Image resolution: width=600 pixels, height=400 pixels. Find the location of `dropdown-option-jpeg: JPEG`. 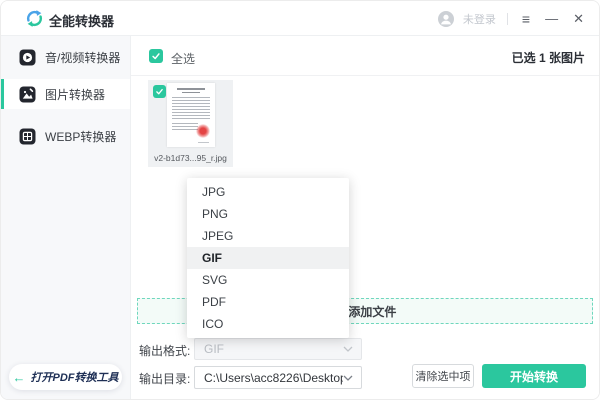

dropdown-option-jpeg: JPEG is located at coordinates (268, 236).